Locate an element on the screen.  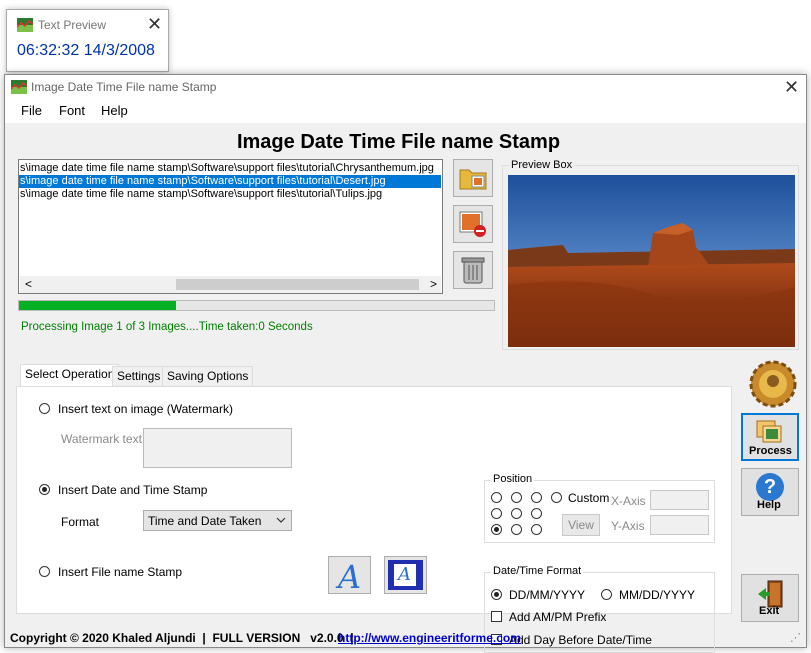
clear-list-button is located at coordinates (473, 270).